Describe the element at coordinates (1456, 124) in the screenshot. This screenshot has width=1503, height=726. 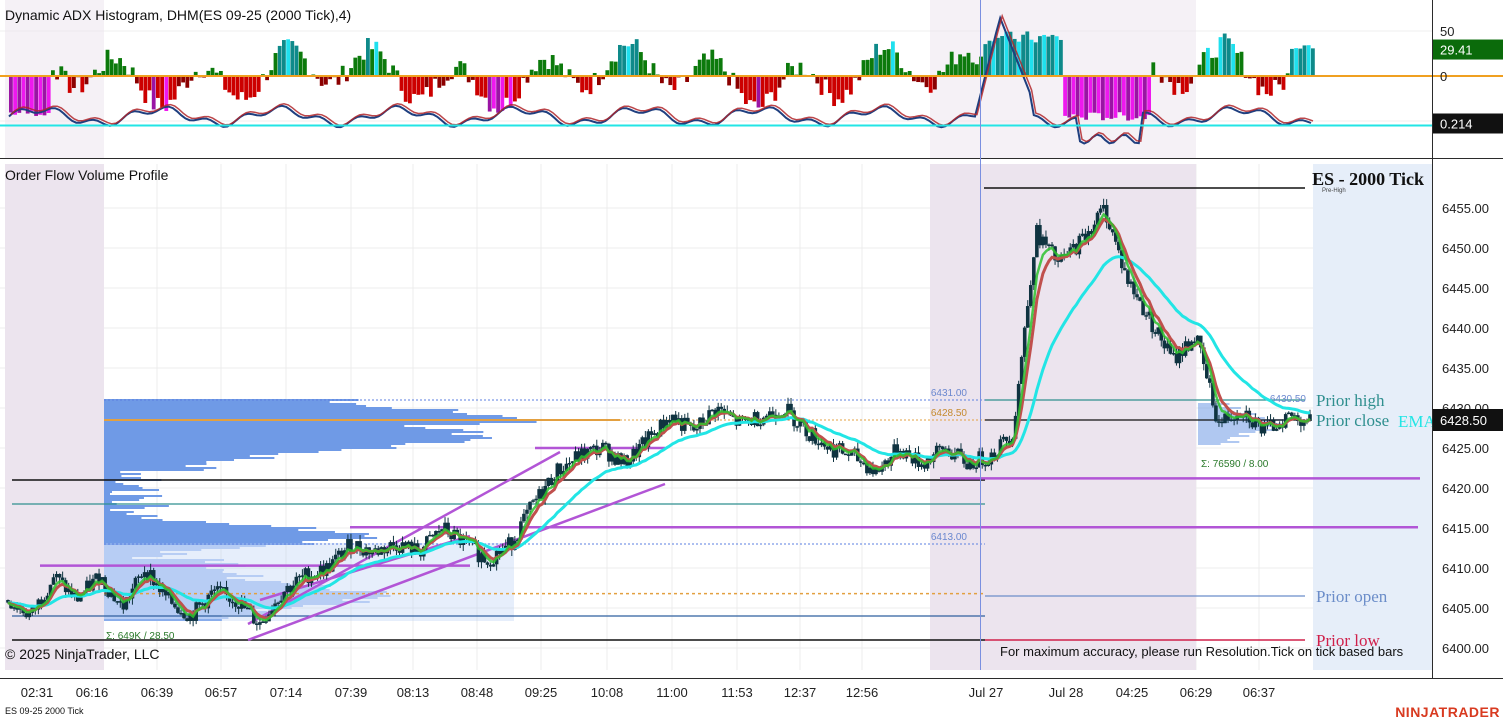
I see `hline-value-badge-text: 0.214` at that location.